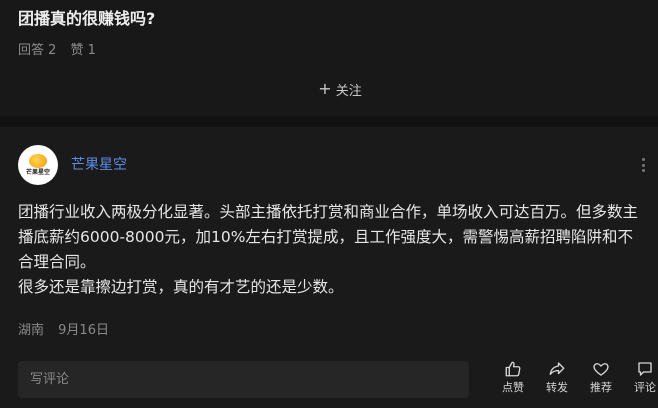 Image resolution: width=658 pixels, height=408 pixels. Describe the element at coordinates (645, 369) in the screenshot. I see `comment-icon` at that location.